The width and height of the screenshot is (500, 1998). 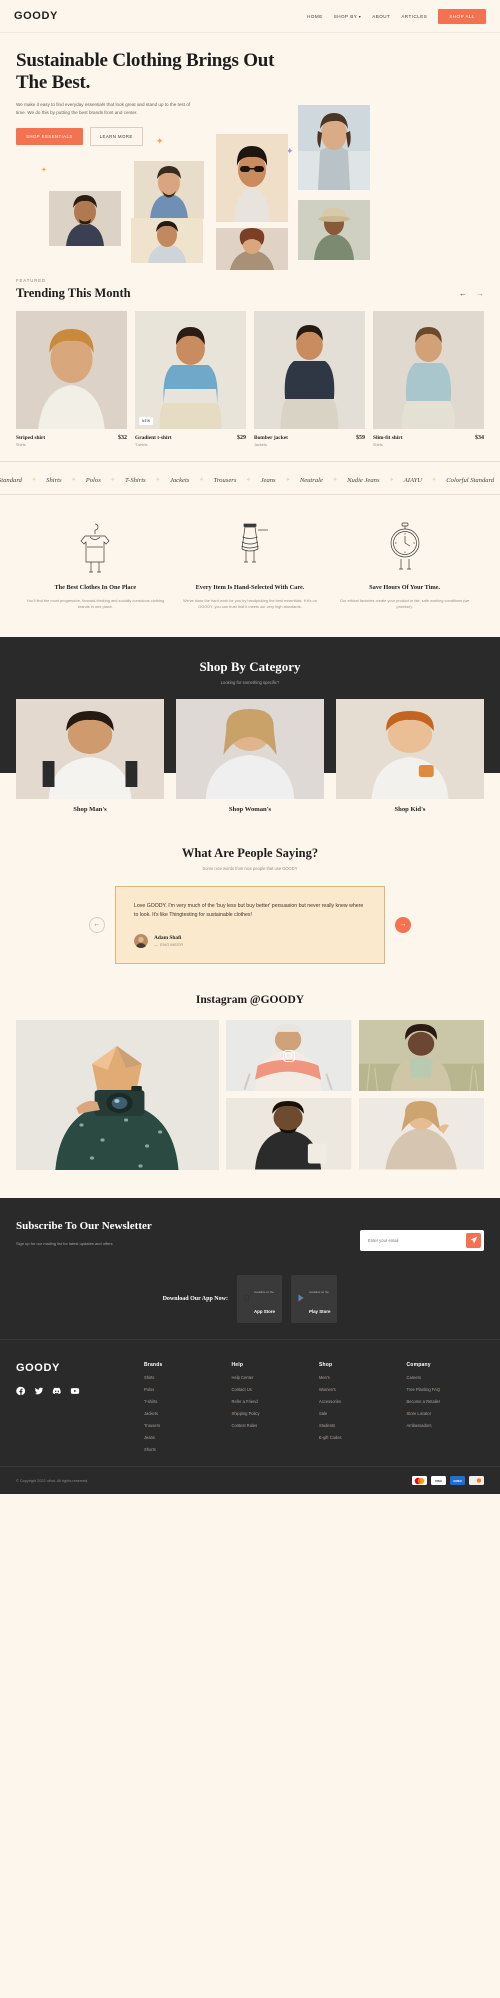 I want to click on marquee-item: Jeans, so click(x=268, y=480).